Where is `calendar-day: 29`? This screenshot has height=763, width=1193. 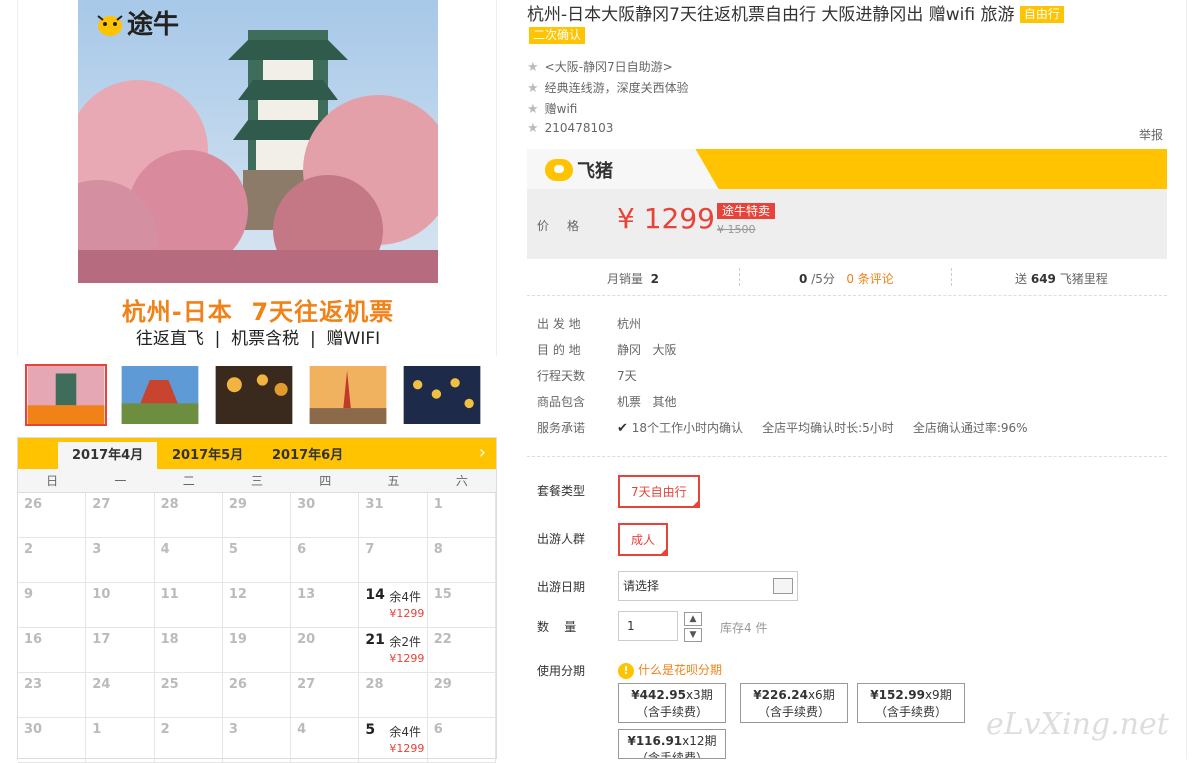 calendar-day: 29 is located at coordinates (461, 695).